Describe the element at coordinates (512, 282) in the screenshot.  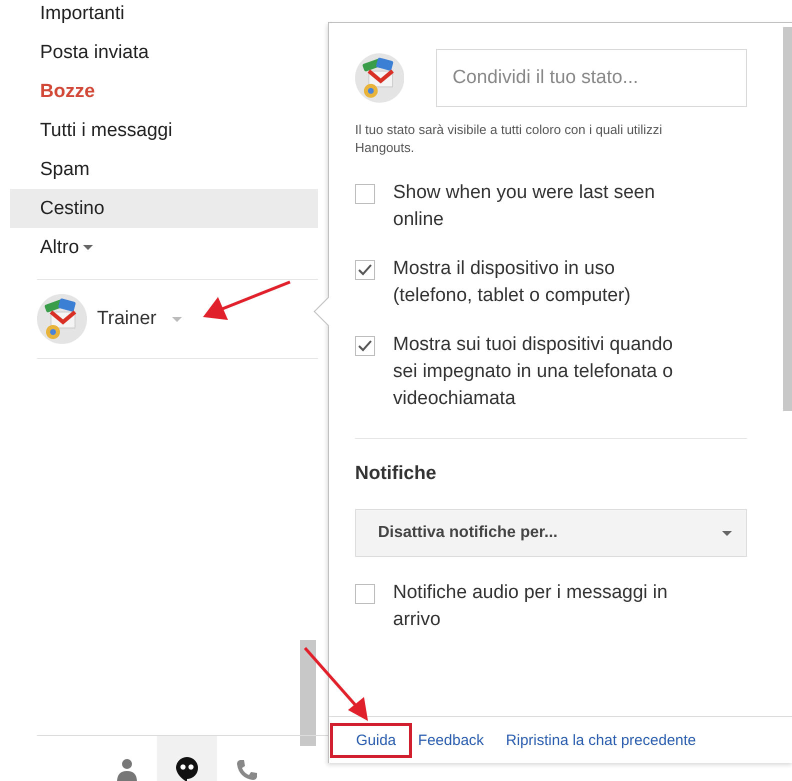
I see `option-label: Mostra il dispositivo in uso (telefono, tablet o computer)` at that location.